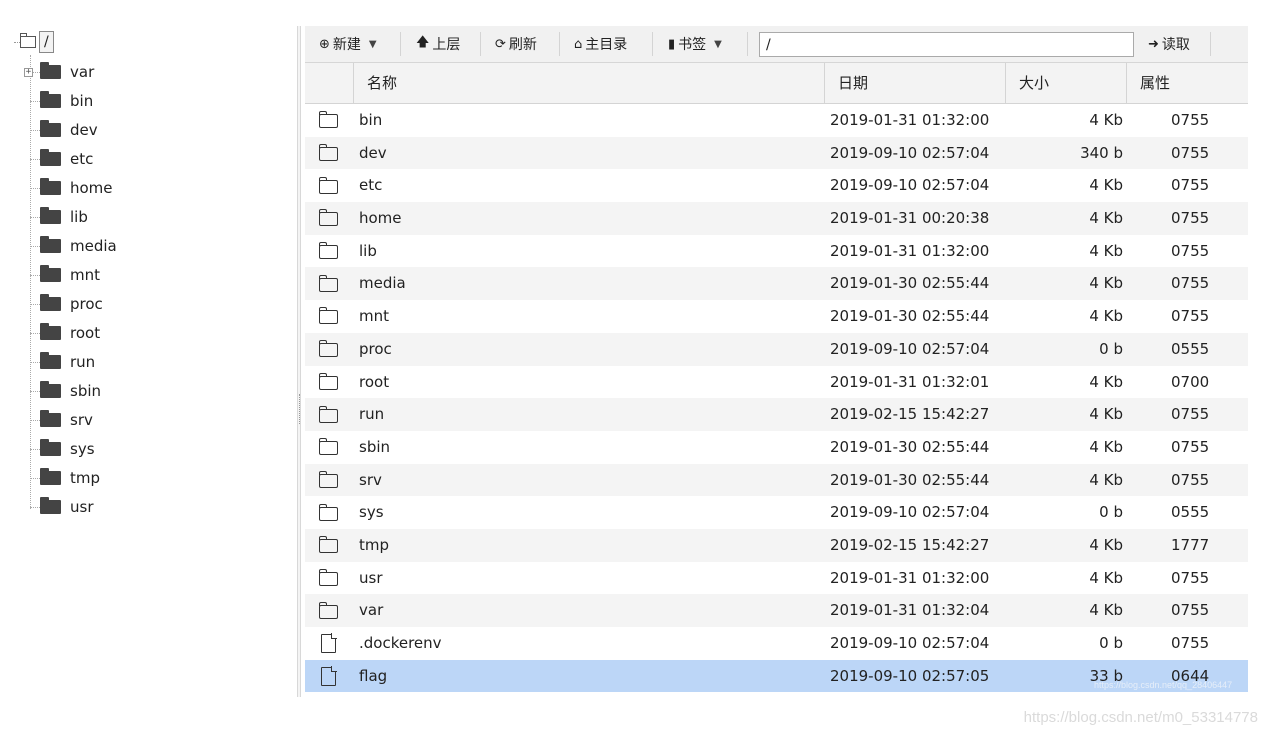  I want to click on tree-root-label: /, so click(46, 42).